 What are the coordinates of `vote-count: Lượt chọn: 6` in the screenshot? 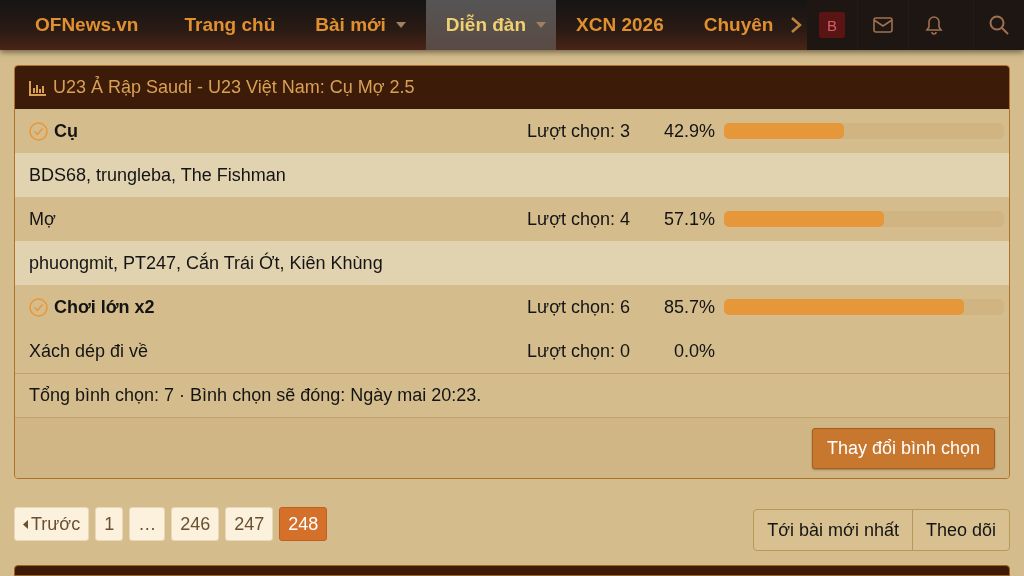 It's located at (578, 307).